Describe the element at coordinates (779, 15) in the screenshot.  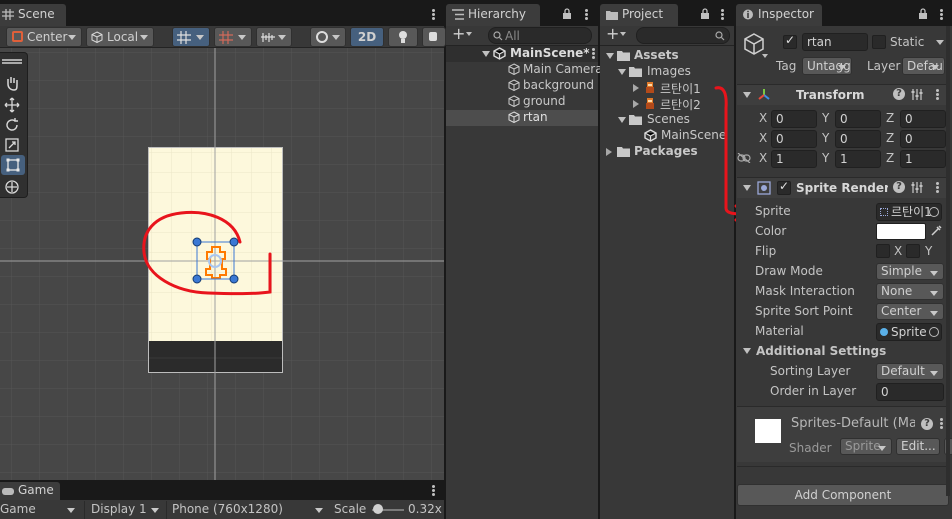
I see `tab-inspector: Inspector` at that location.